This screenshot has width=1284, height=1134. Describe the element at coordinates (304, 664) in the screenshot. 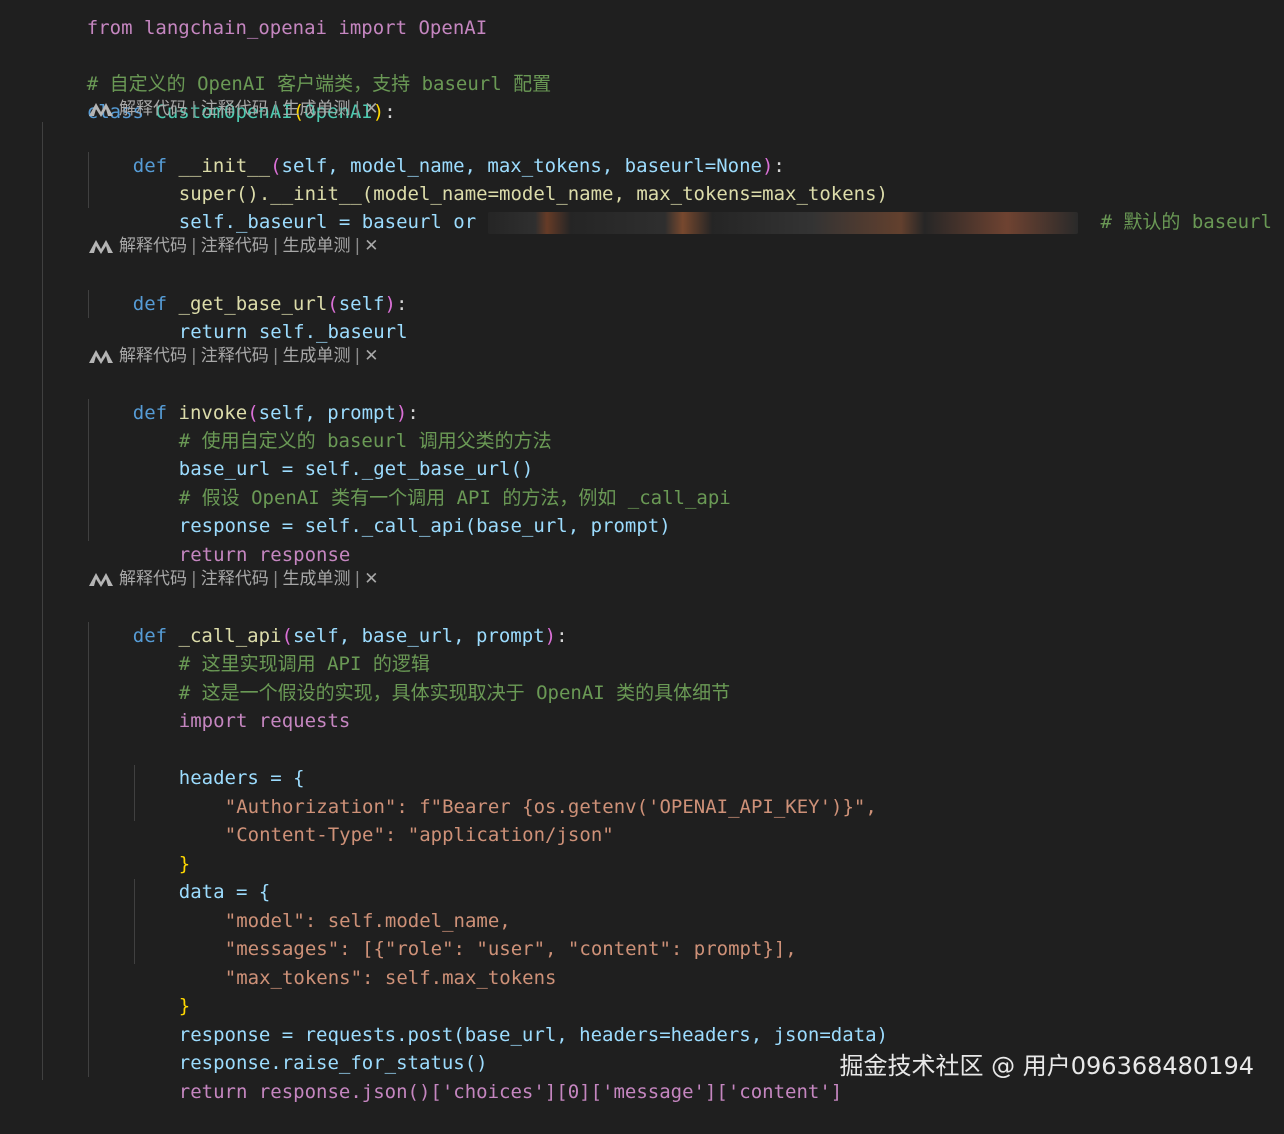

I see `code-line-comment: # 这里实现调用 API 的逻辑` at that location.